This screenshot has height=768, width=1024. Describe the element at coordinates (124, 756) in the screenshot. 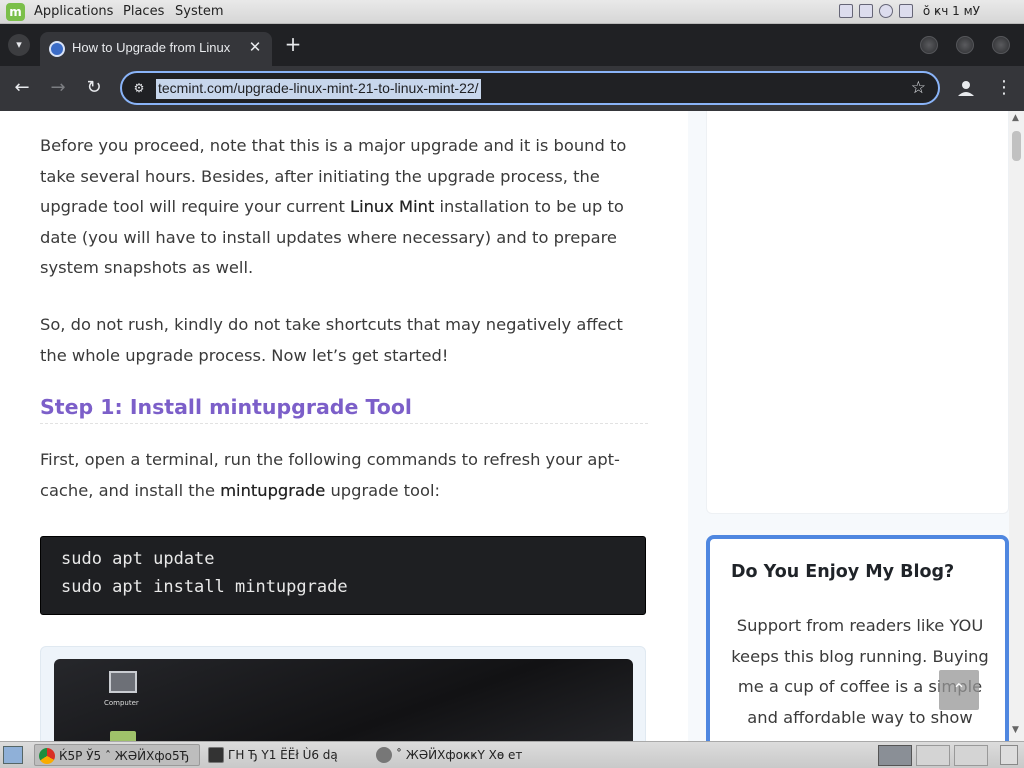

I see `taskbar-item-label: Ќ5Р Ў5 ˆ ЖӘӤХфо5Ђ` at that location.